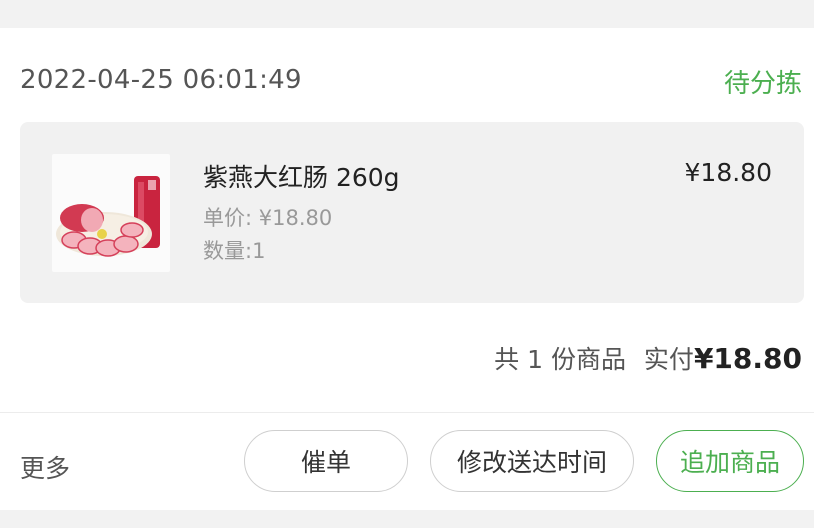 The width and height of the screenshot is (814, 528). Describe the element at coordinates (326, 461) in the screenshot. I see `urge-order-button: 催单` at that location.